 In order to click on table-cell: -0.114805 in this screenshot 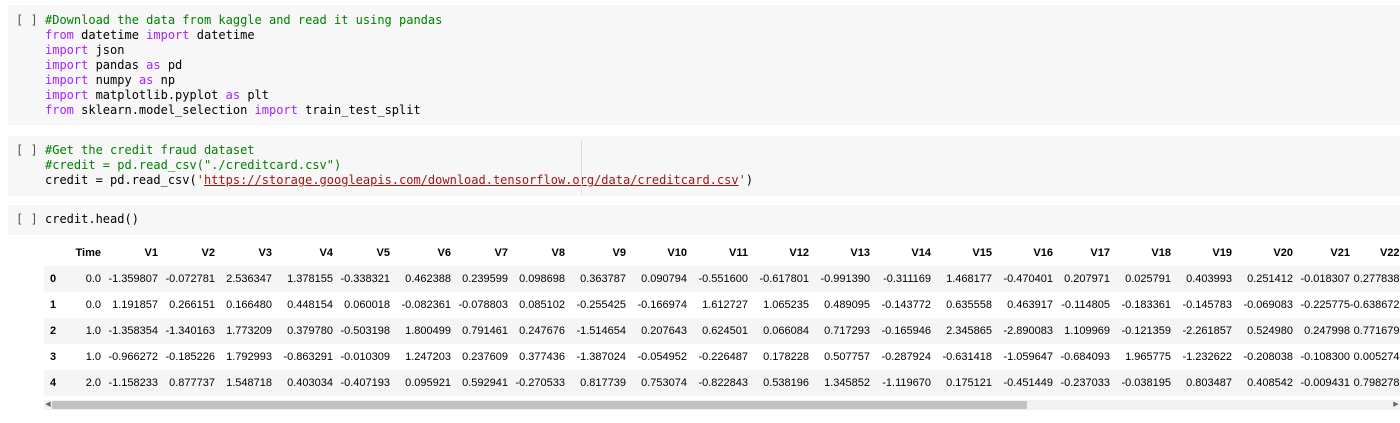, I will do `click(1085, 305)`.